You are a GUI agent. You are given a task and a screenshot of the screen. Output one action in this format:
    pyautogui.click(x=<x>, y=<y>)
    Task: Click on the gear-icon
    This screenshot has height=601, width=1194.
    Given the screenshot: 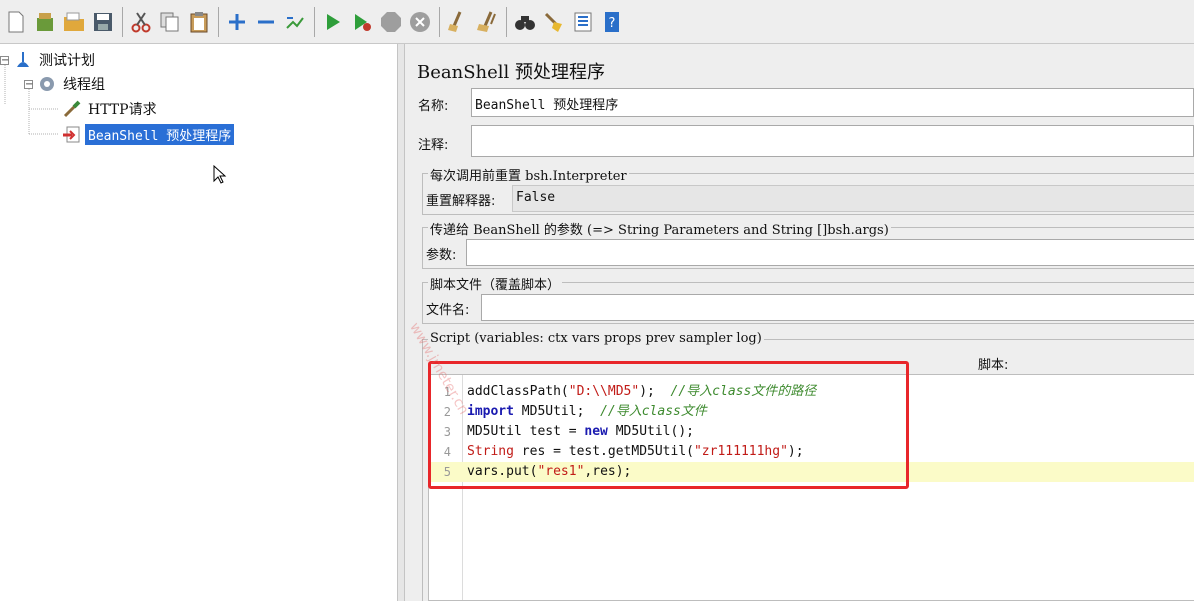 What is the action you would take?
    pyautogui.click(x=47, y=84)
    